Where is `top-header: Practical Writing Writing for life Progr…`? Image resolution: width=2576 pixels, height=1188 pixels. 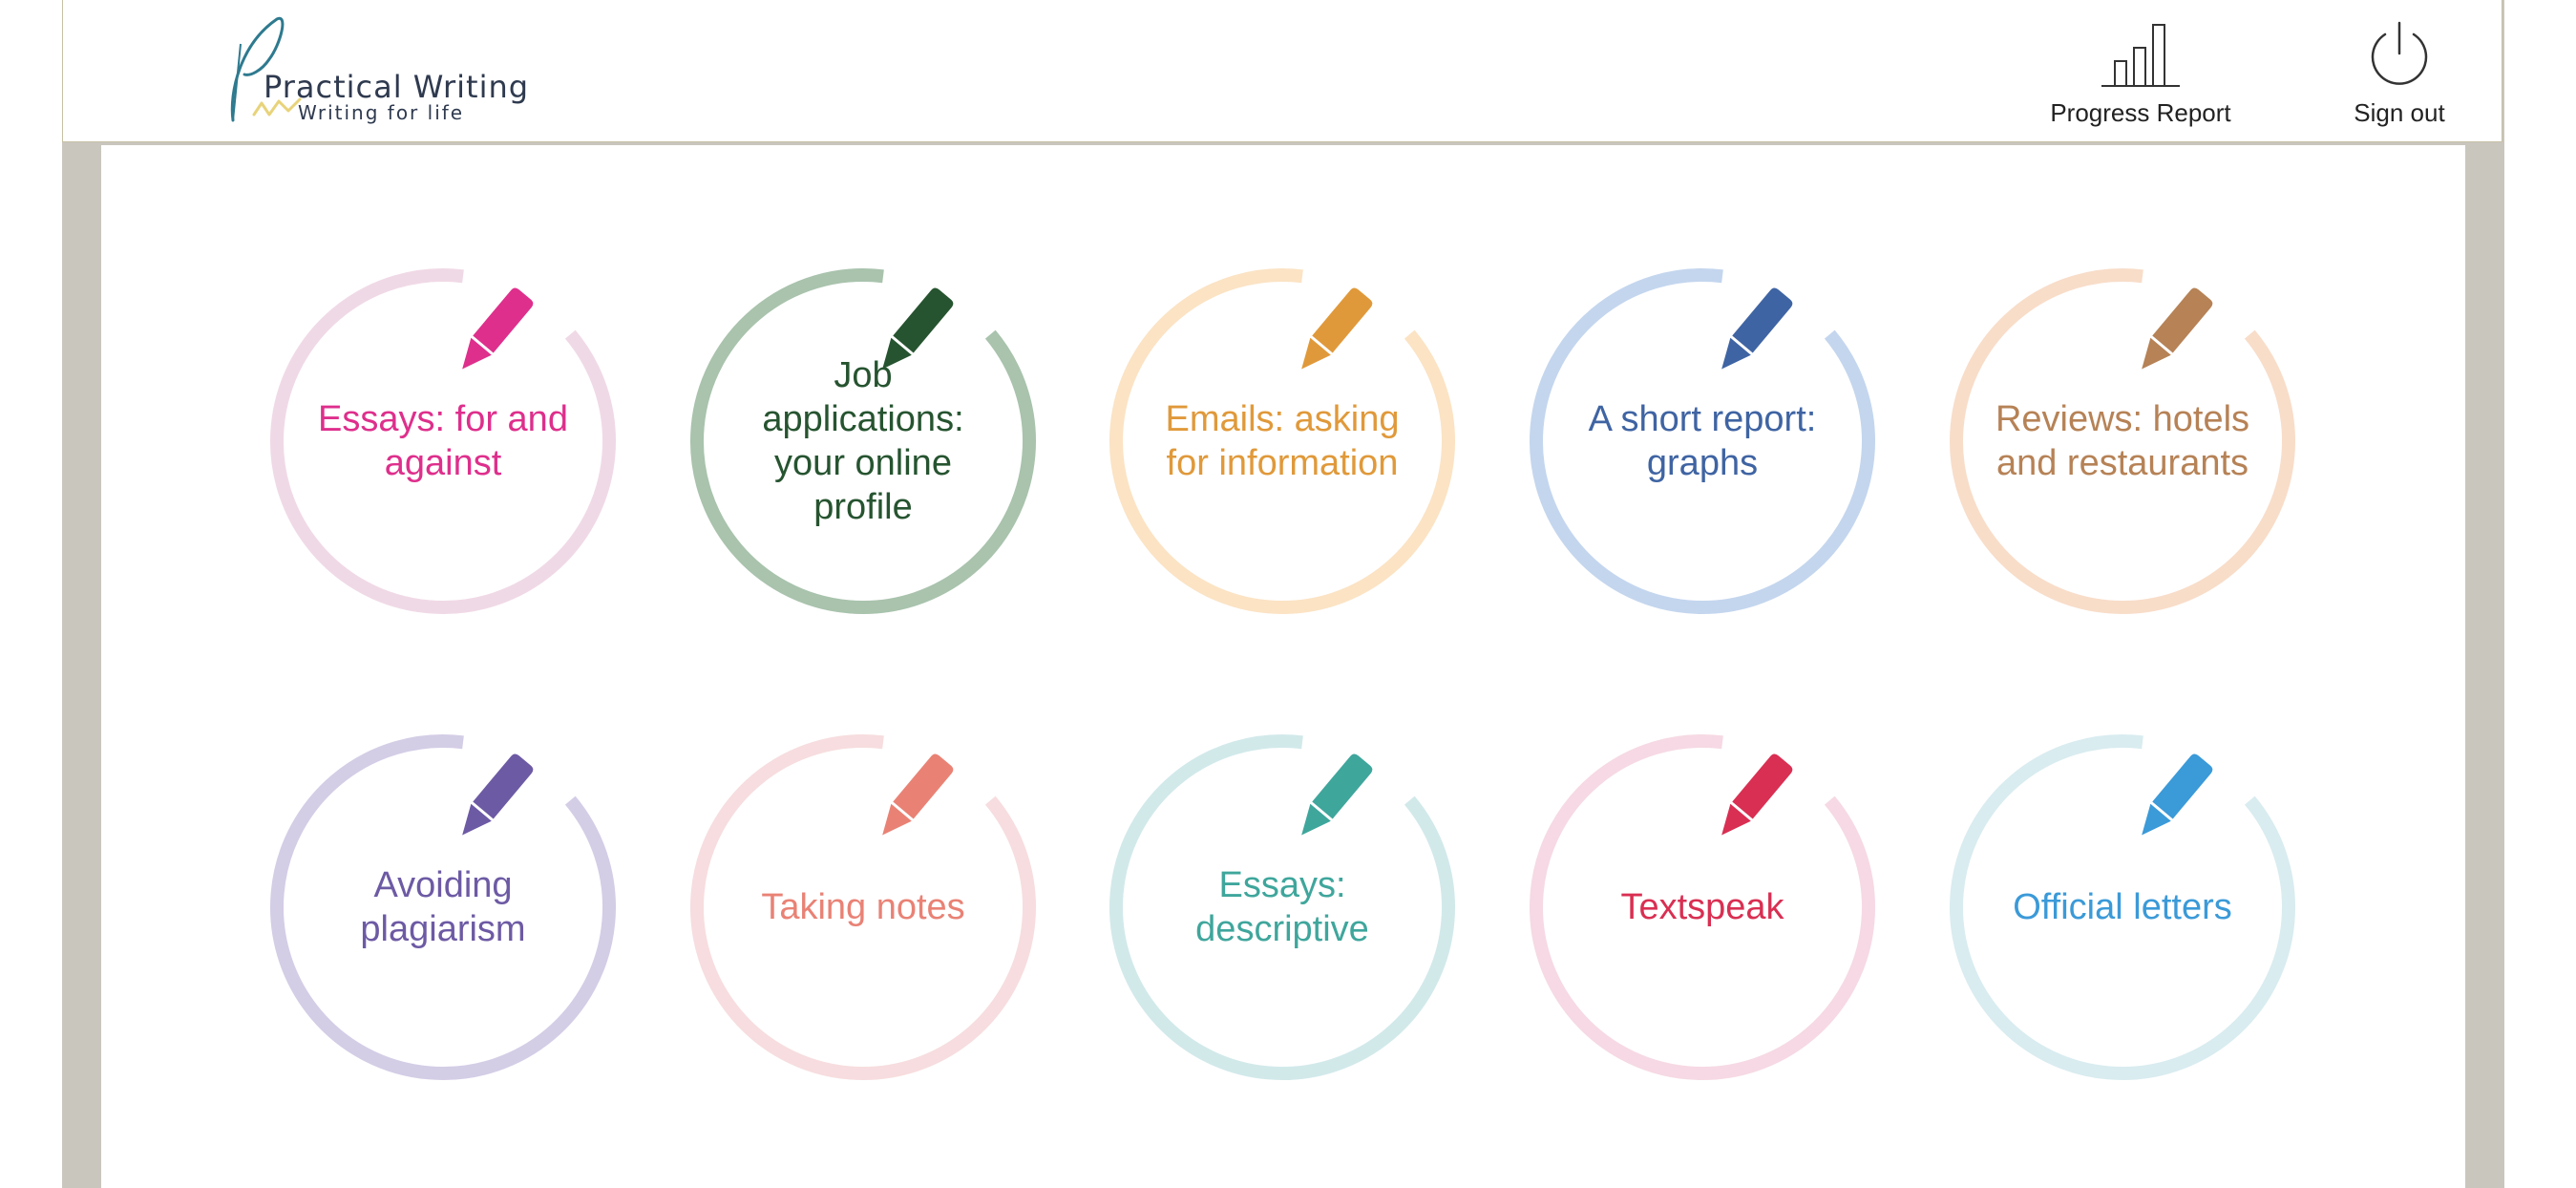
top-header: Practical Writing Writing for life Progr… is located at coordinates (1282, 71).